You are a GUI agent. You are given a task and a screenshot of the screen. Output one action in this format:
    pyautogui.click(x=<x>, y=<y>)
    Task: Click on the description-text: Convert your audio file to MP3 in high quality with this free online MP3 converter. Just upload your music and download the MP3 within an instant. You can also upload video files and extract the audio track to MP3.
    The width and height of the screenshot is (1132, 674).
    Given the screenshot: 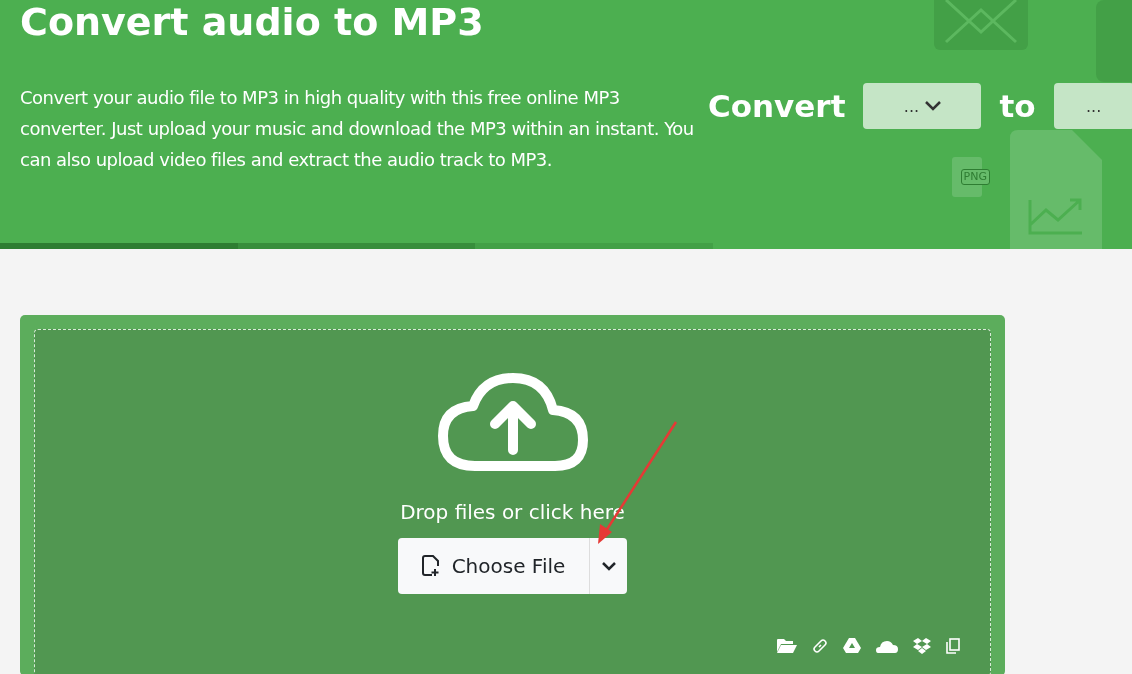 What is the action you would take?
    pyautogui.click(x=357, y=129)
    